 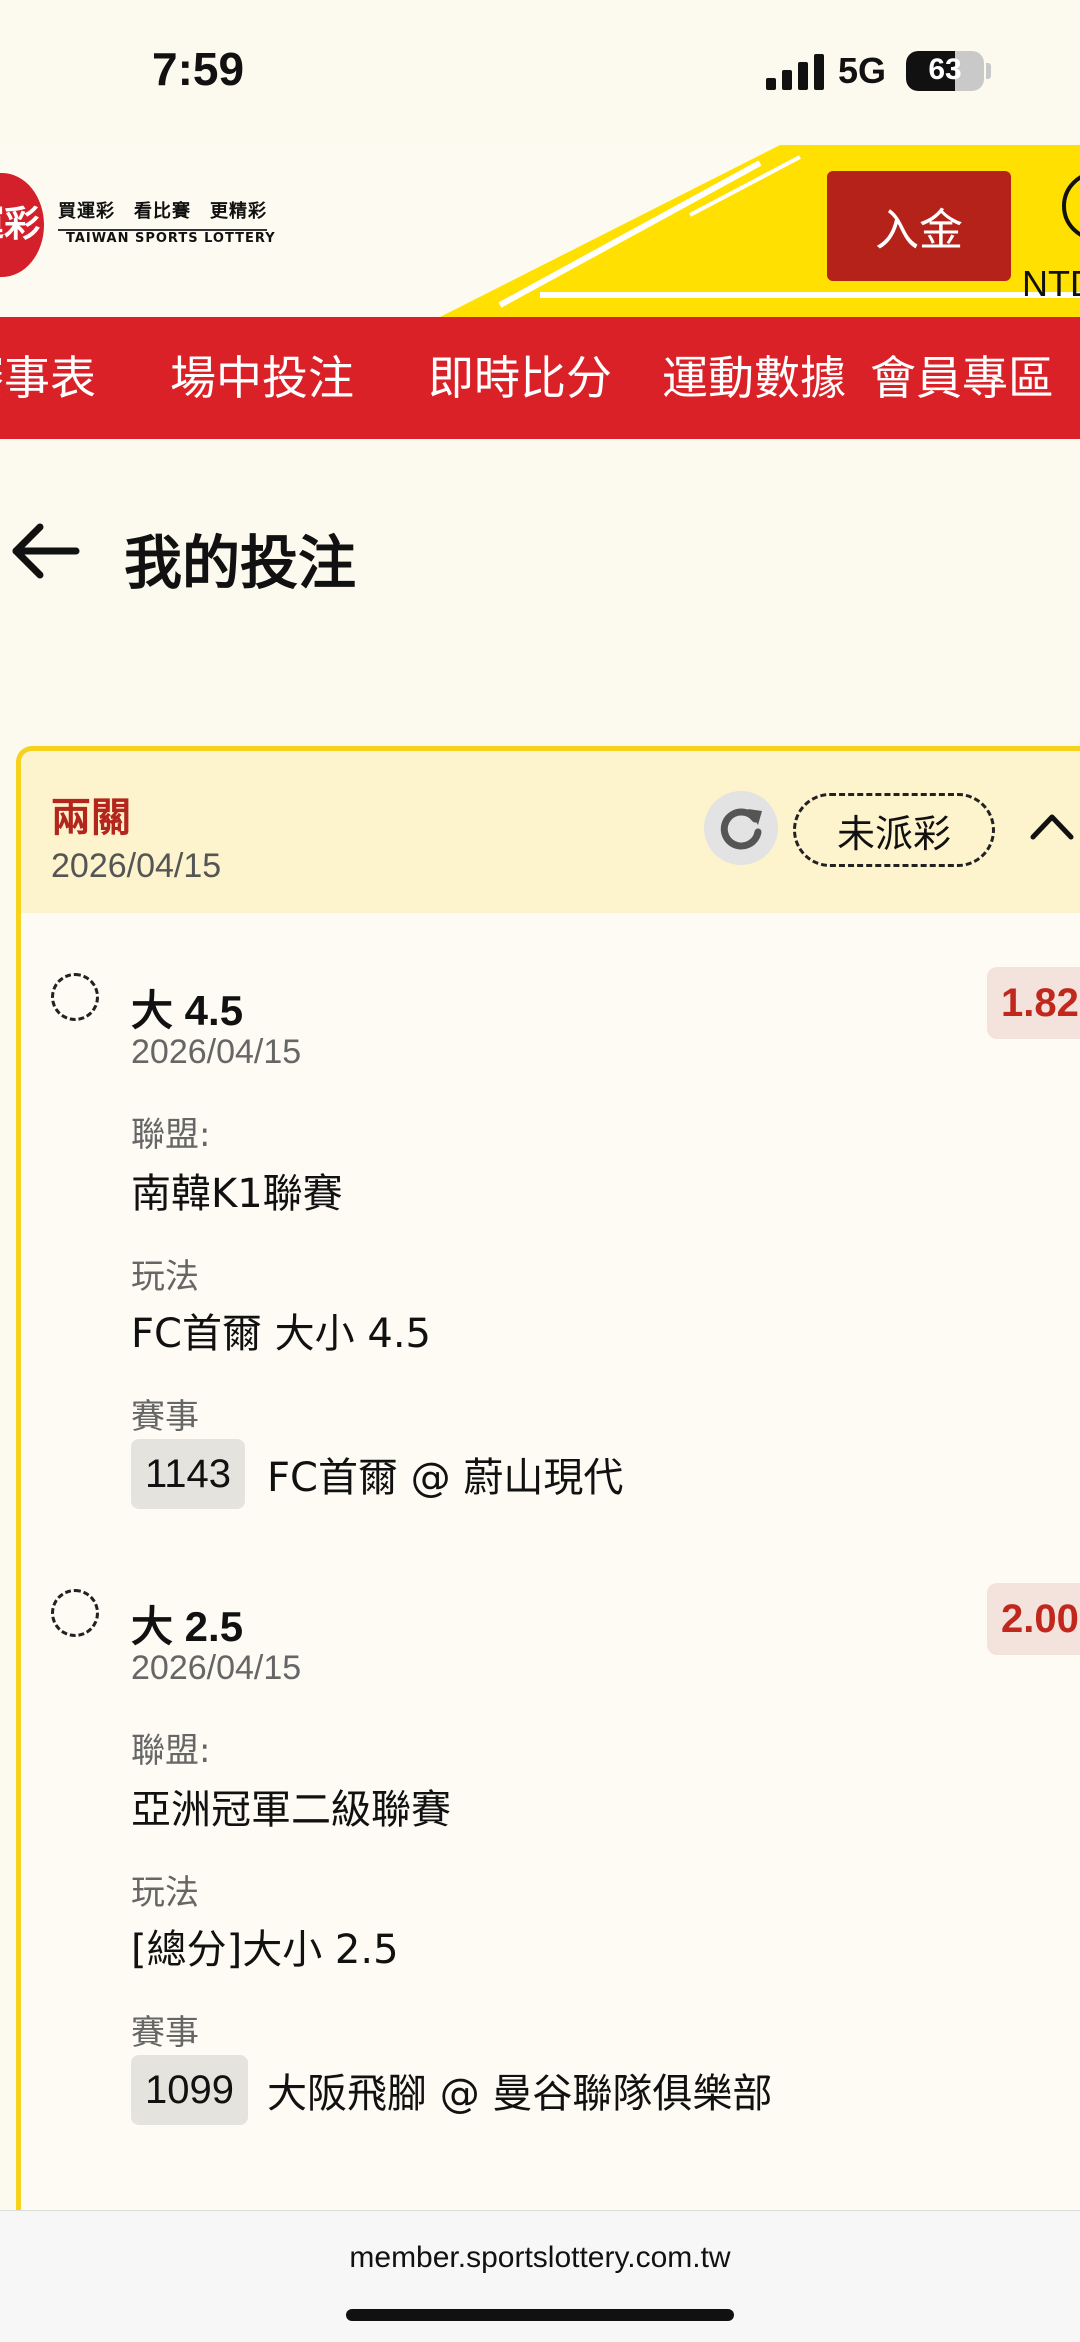 What do you see at coordinates (445, 1478) in the screenshot?
I see `match-name: FC首爾 @ 蔚山現代` at bounding box center [445, 1478].